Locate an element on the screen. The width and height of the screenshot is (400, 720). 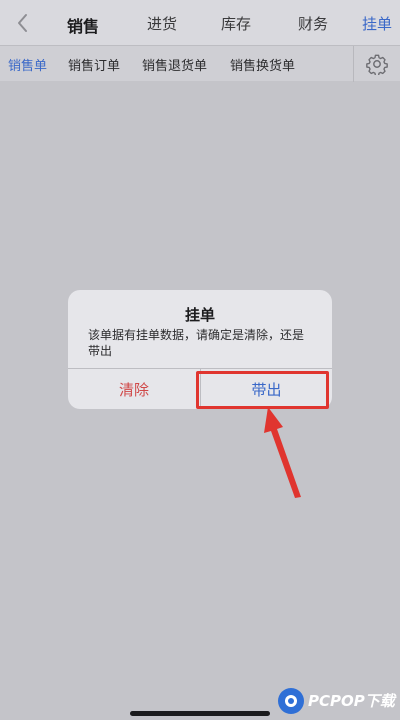
subtab-sales-return: 销售退货单 is located at coordinates (174, 64).